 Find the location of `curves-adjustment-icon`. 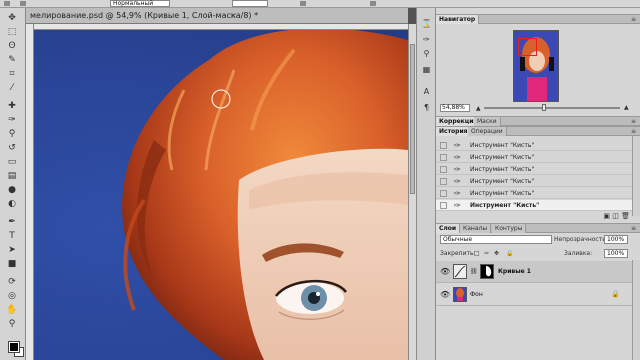

curves-adjustment-icon is located at coordinates (460, 271).